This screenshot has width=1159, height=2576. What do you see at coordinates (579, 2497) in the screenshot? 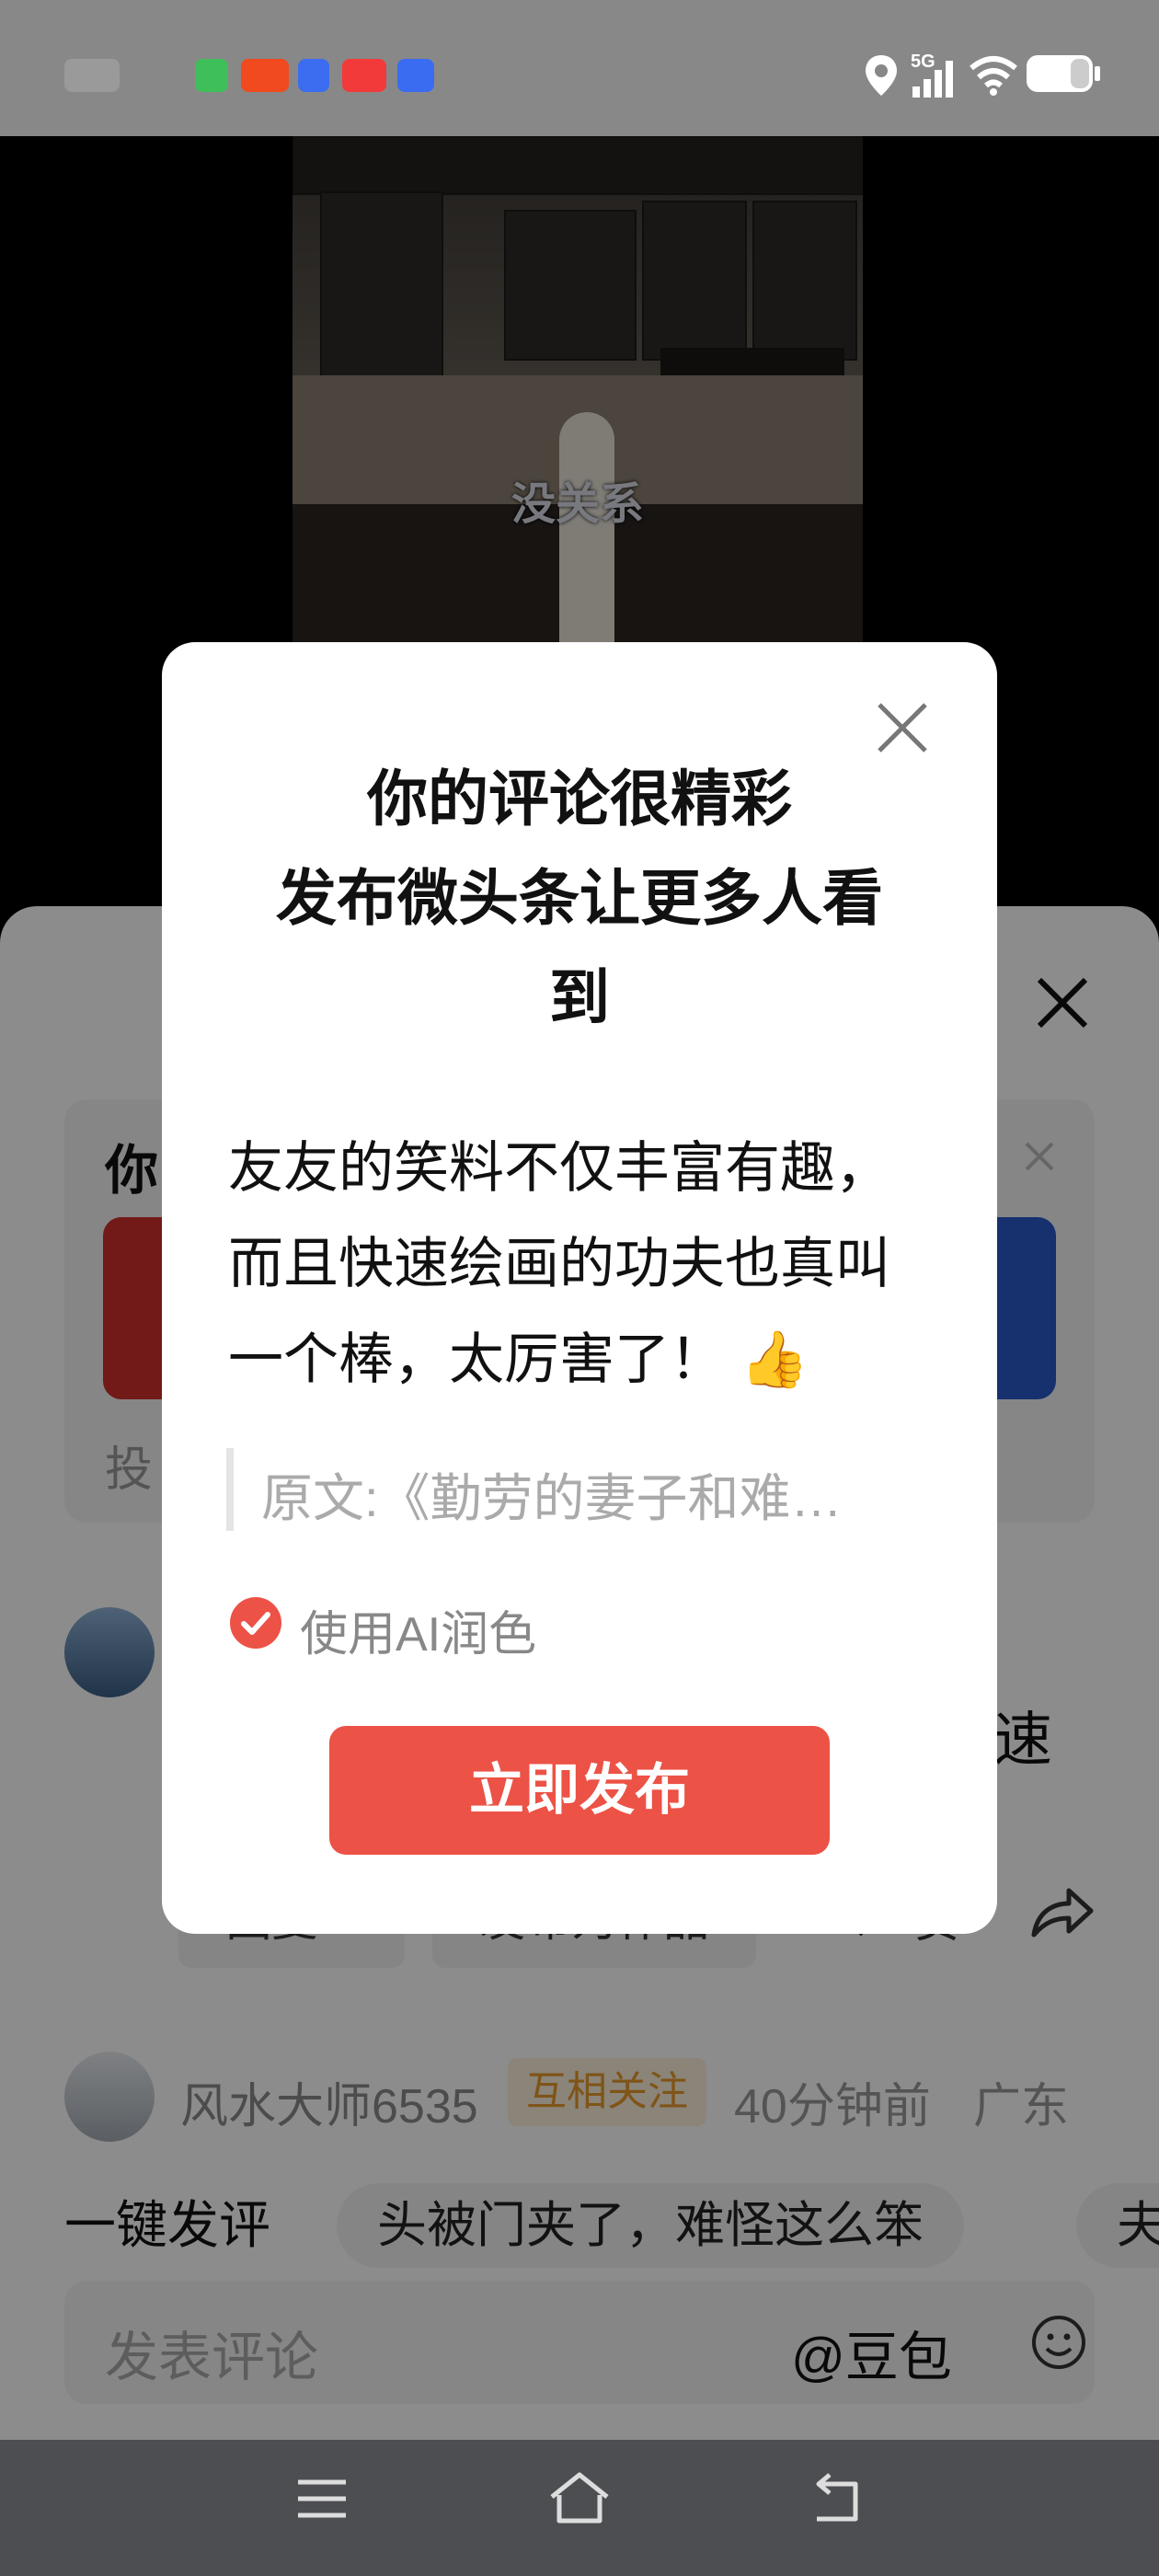
I see `home-icon` at bounding box center [579, 2497].